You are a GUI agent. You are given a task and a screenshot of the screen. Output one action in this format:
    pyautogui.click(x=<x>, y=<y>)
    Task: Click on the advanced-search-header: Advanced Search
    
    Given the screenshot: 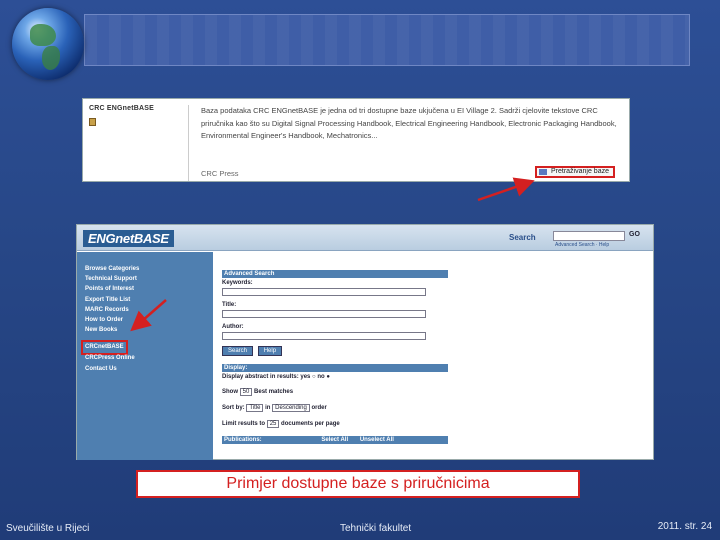 What is the action you would take?
    pyautogui.click(x=335, y=274)
    